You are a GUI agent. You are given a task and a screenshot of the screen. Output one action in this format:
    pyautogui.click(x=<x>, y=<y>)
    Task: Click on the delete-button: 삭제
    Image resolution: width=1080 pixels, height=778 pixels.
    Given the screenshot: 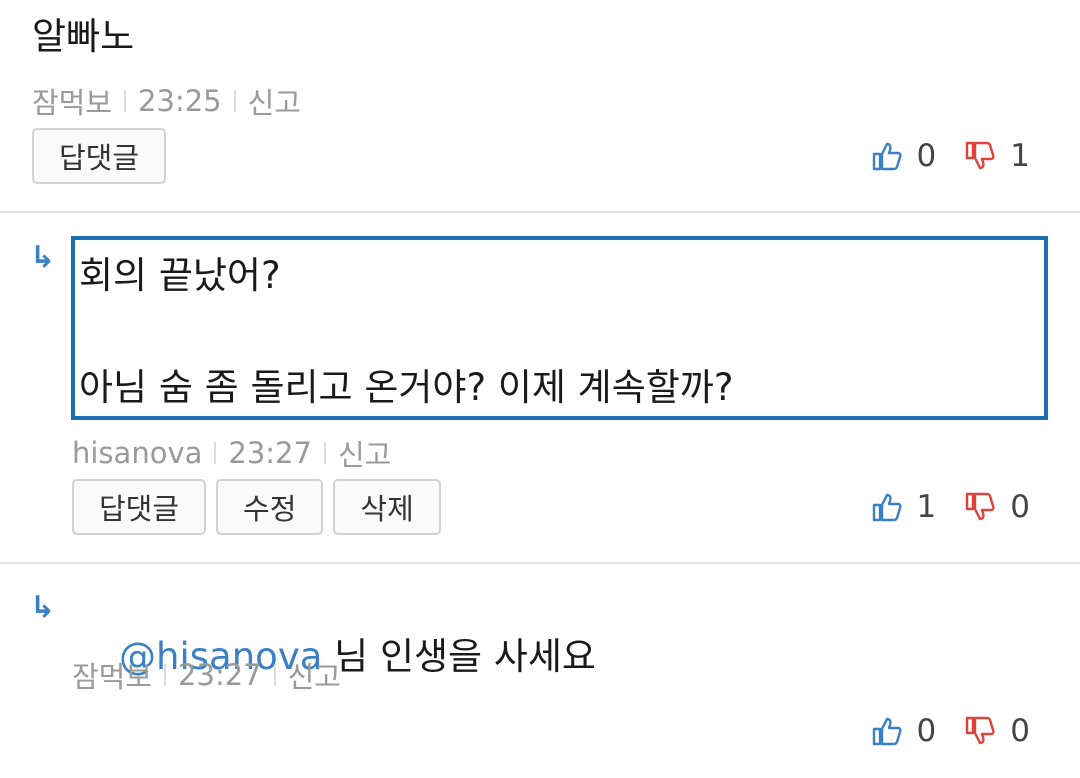 What is the action you would take?
    pyautogui.click(x=387, y=507)
    